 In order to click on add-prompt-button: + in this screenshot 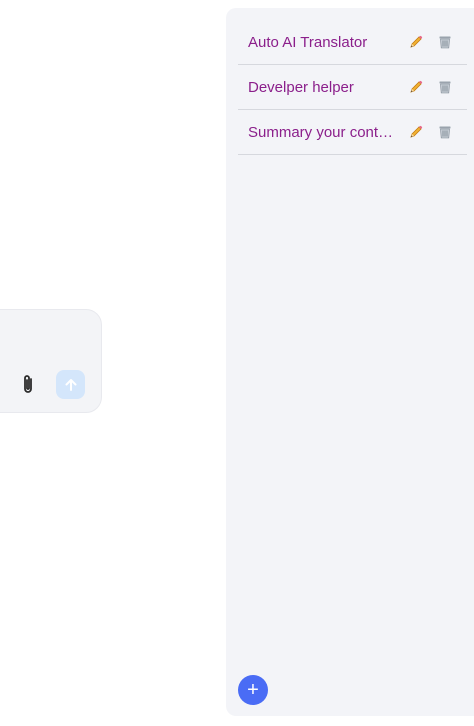, I will do `click(253, 690)`.